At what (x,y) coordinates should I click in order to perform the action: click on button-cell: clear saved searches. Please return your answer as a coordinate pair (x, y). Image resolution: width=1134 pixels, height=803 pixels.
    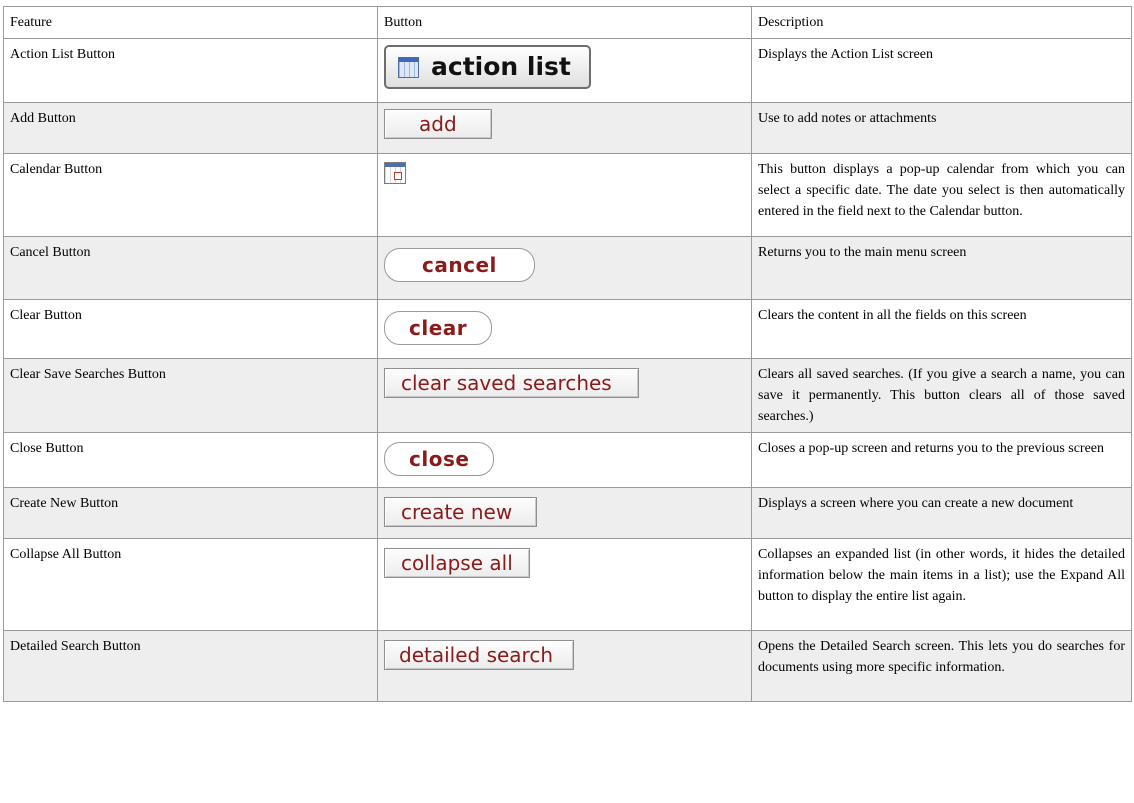
    Looking at the image, I should click on (564, 395).